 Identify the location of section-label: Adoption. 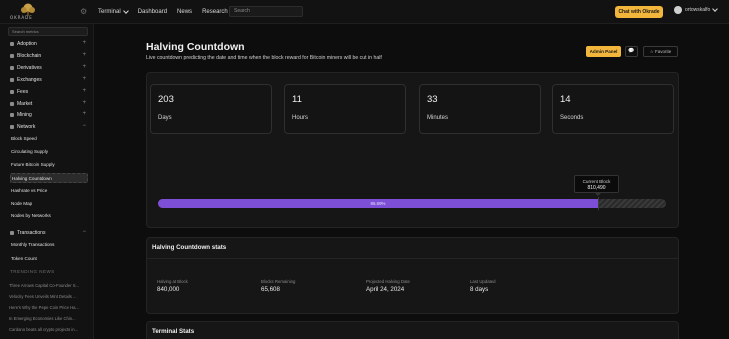
(27, 44).